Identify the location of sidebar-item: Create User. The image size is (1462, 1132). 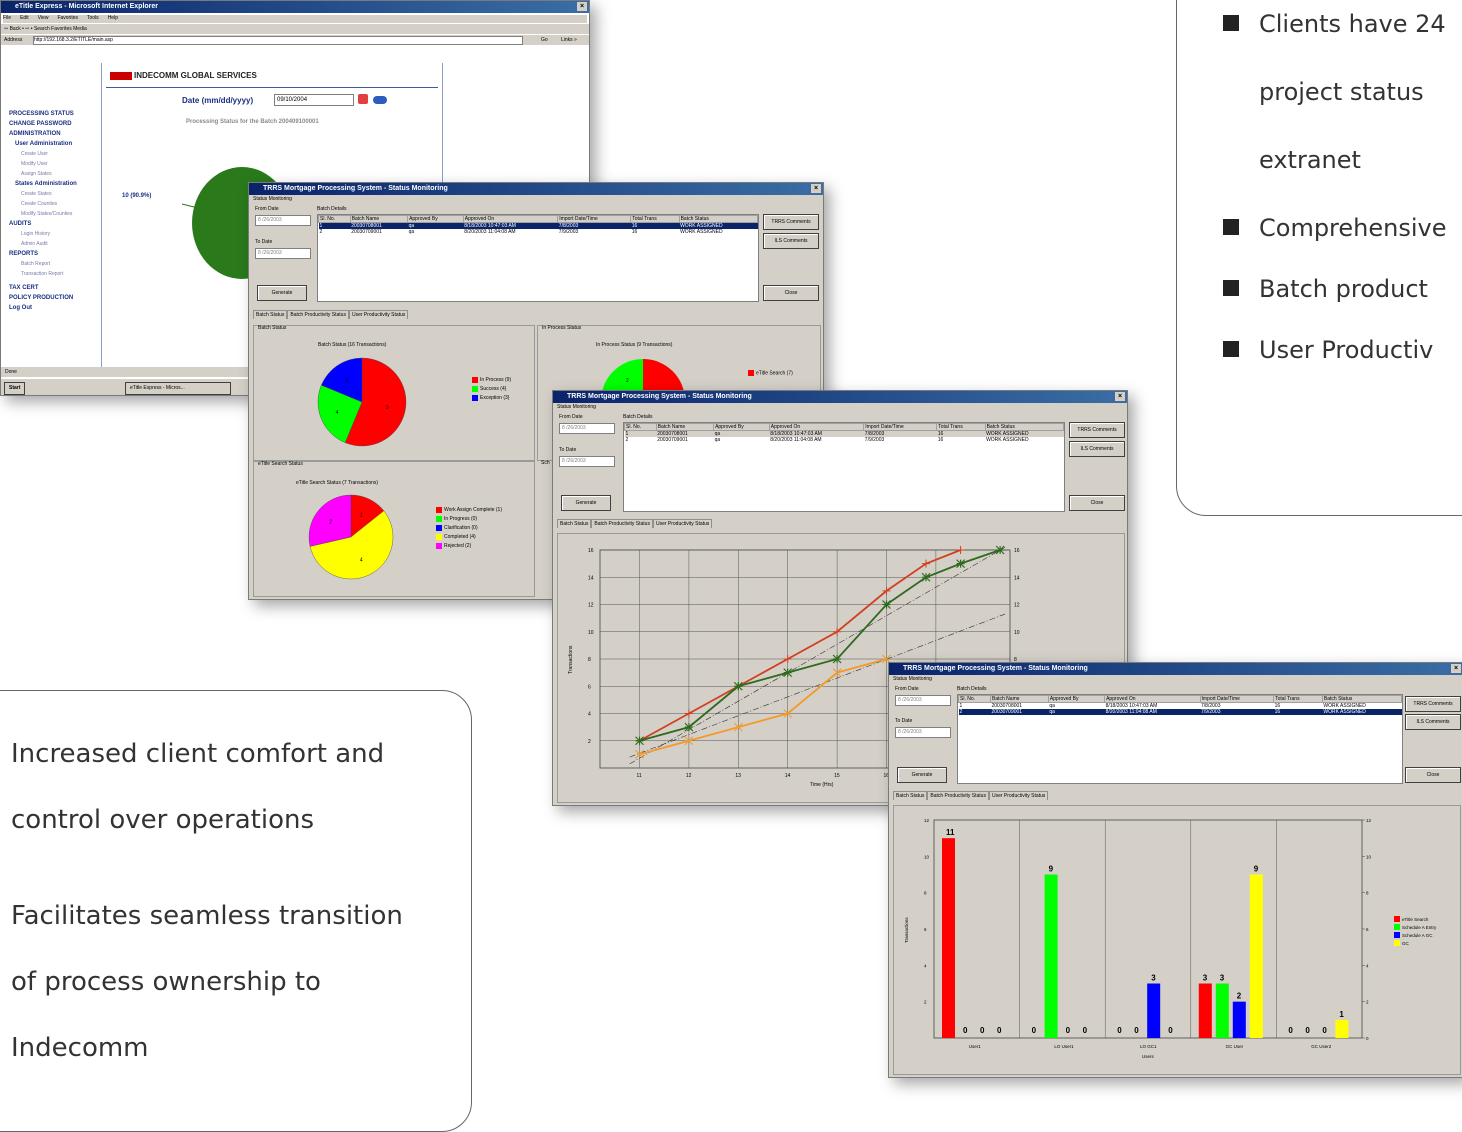
(55, 154).